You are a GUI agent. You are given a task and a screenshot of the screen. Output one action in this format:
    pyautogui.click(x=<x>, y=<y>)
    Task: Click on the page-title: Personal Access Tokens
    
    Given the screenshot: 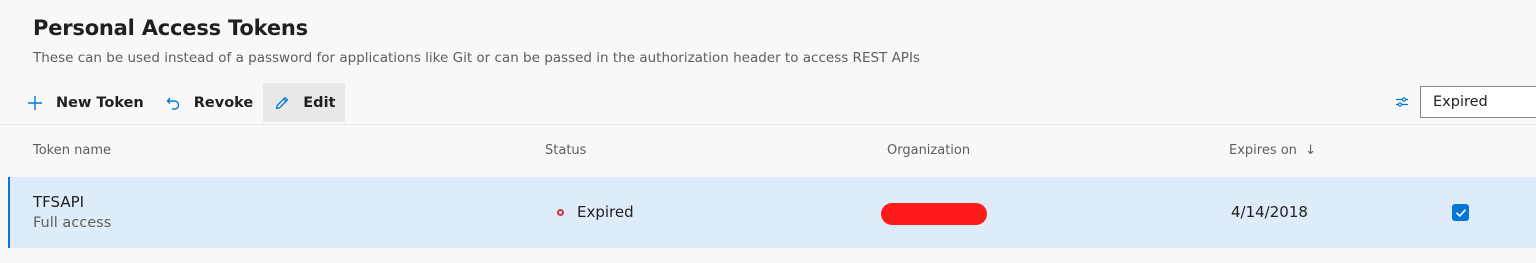 What is the action you would take?
    pyautogui.click(x=170, y=28)
    